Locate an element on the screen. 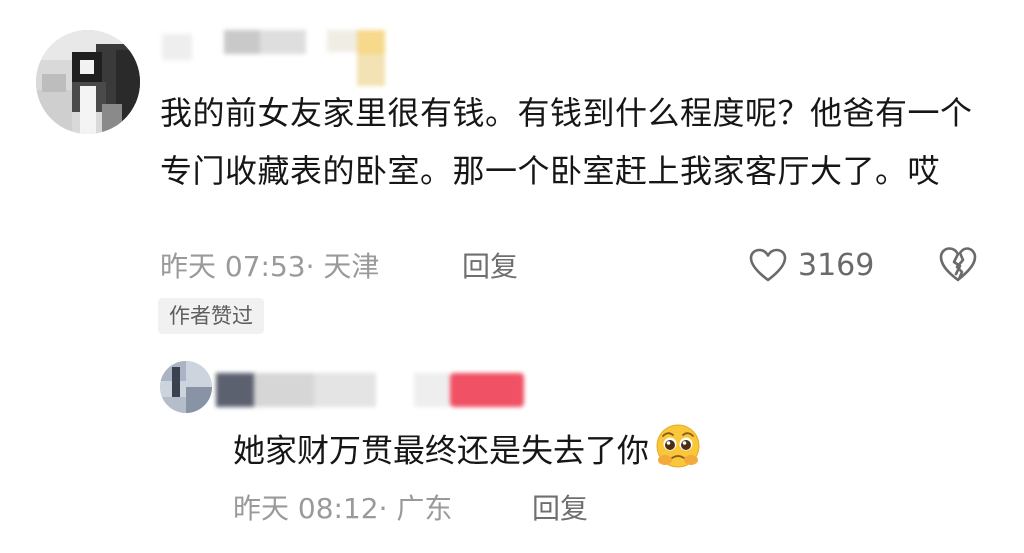 Image resolution: width=1024 pixels, height=553 pixels. dislike-button is located at coordinates (958, 265).